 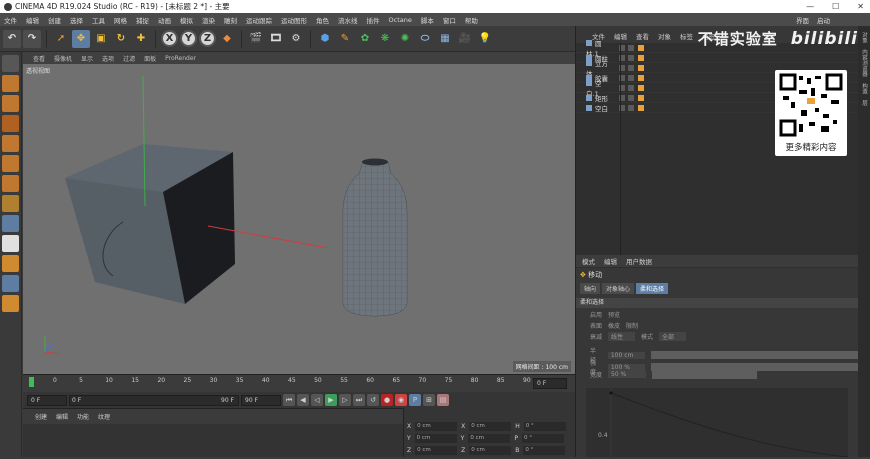 What do you see at coordinates (823, 20) in the screenshot?
I see `menu-right-item: 启动` at bounding box center [823, 20].